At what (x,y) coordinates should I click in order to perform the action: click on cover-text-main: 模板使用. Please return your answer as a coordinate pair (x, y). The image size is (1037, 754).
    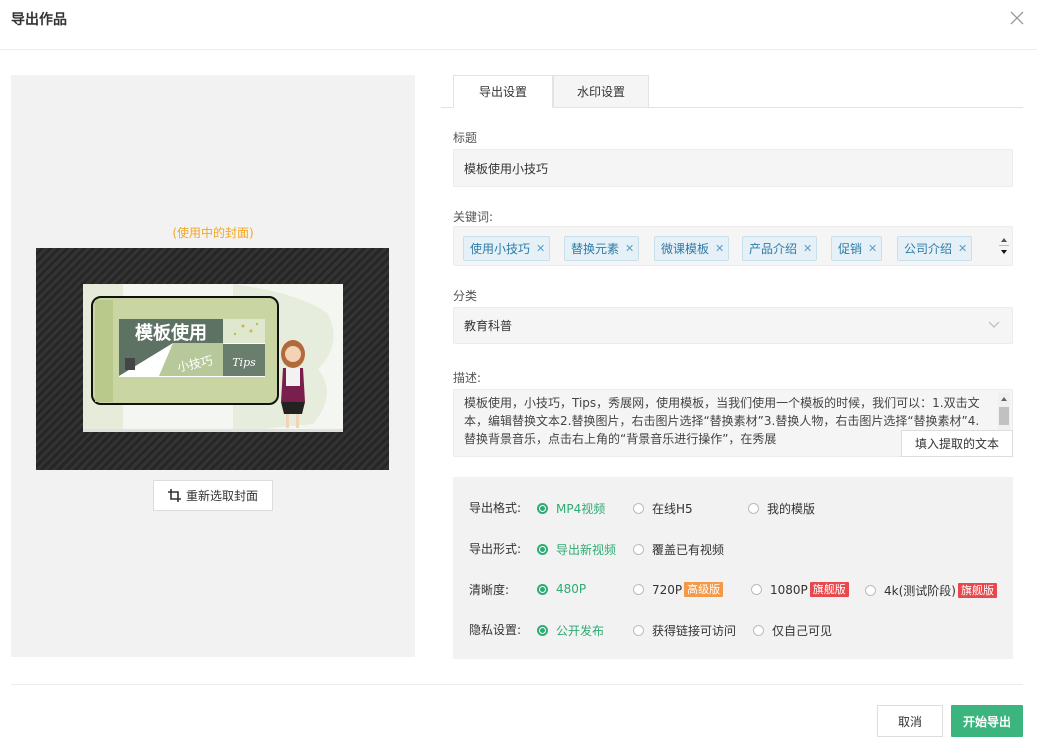
    Looking at the image, I should click on (171, 333).